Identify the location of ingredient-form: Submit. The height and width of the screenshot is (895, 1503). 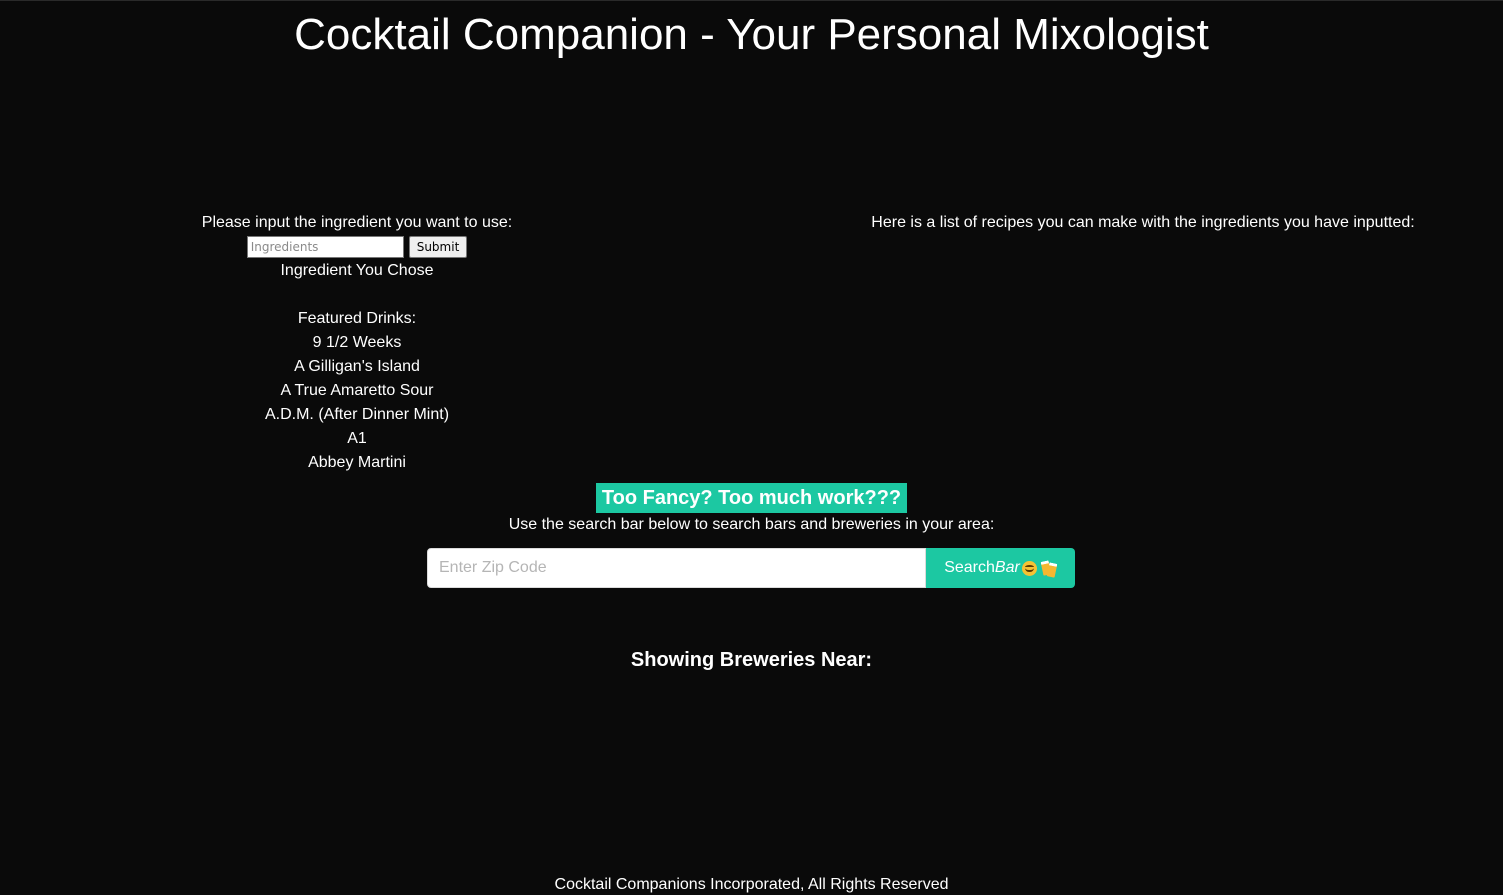
(357, 247).